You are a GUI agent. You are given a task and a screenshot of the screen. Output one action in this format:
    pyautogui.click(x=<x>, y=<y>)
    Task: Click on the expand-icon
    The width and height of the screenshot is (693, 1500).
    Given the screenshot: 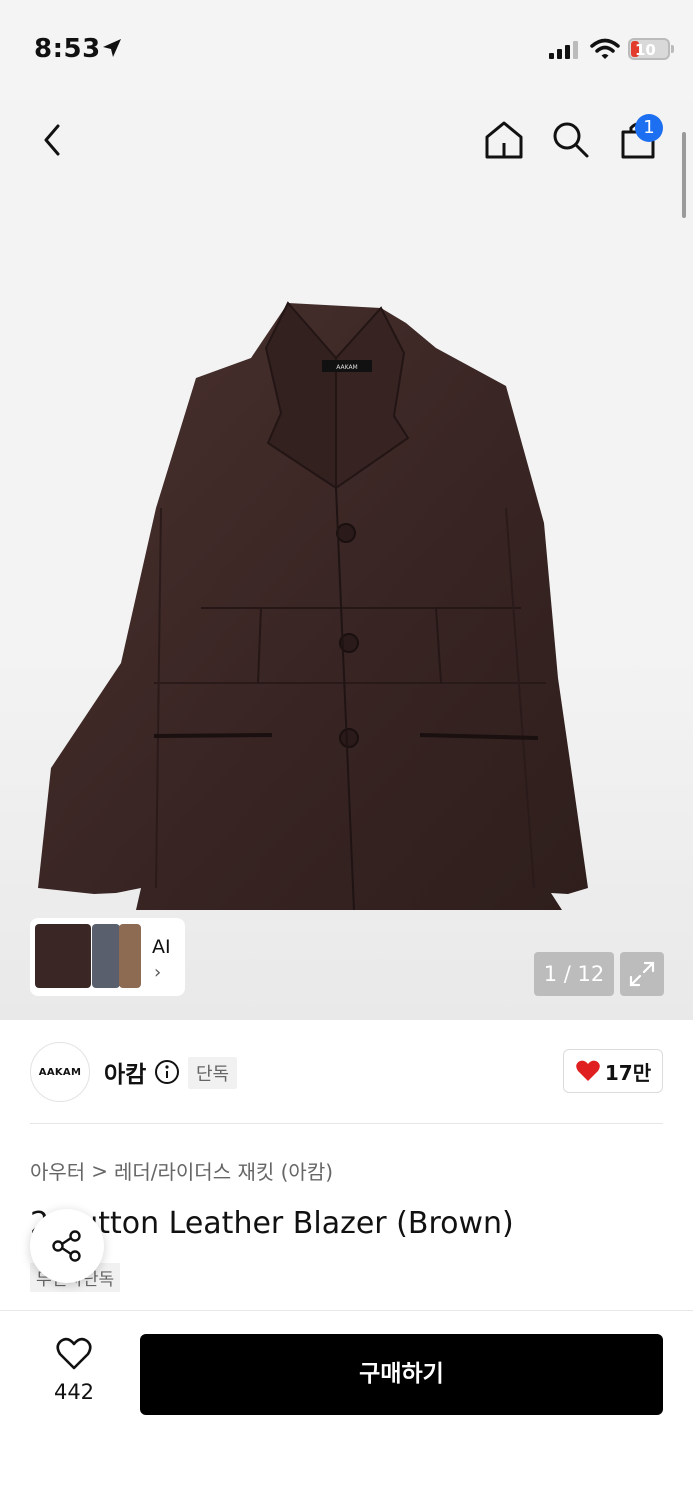 What is the action you would take?
    pyautogui.click(x=642, y=974)
    